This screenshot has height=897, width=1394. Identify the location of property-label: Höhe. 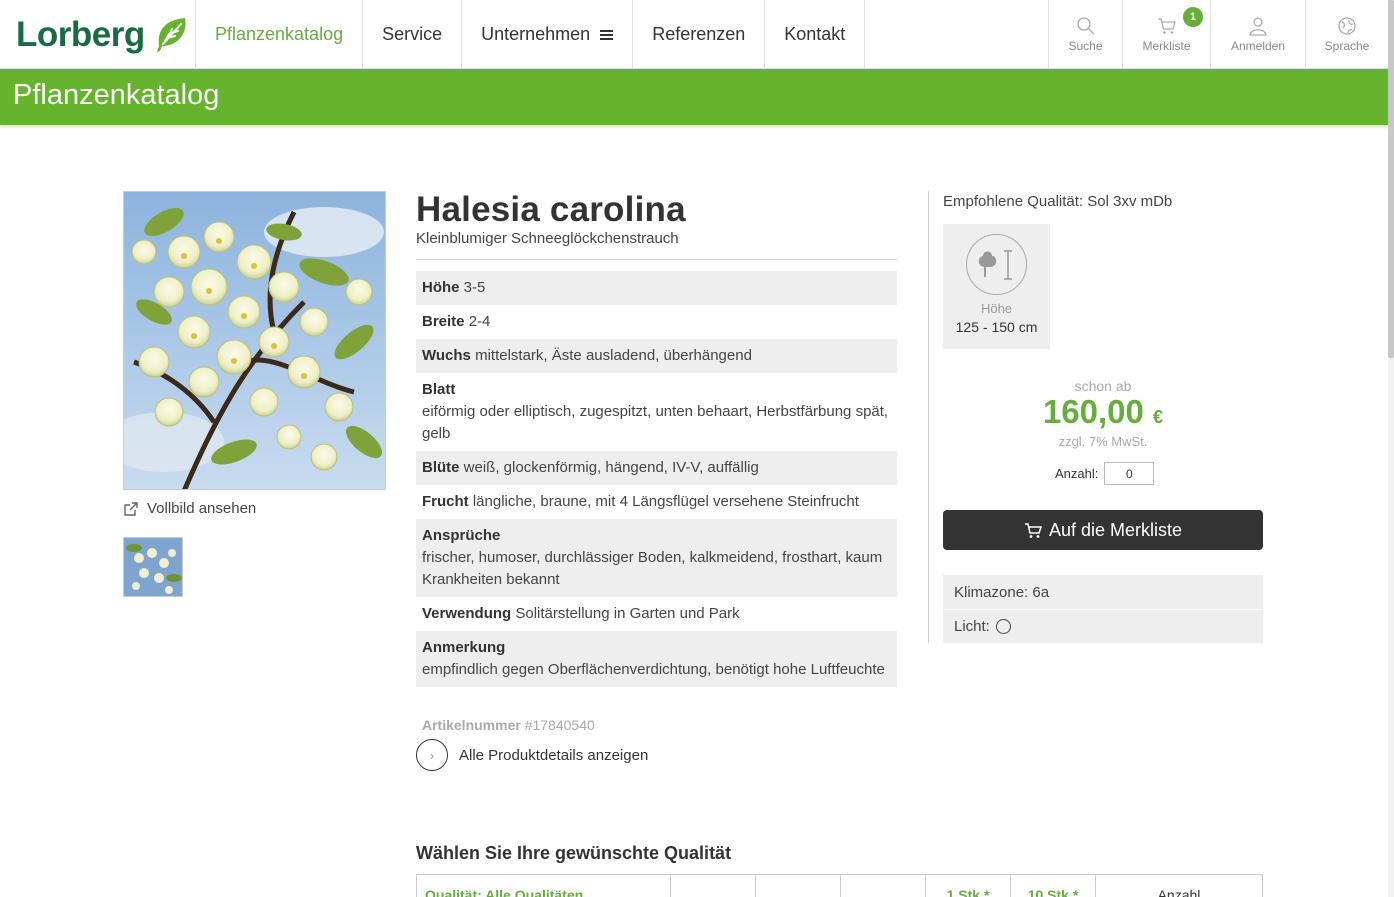
(441, 287).